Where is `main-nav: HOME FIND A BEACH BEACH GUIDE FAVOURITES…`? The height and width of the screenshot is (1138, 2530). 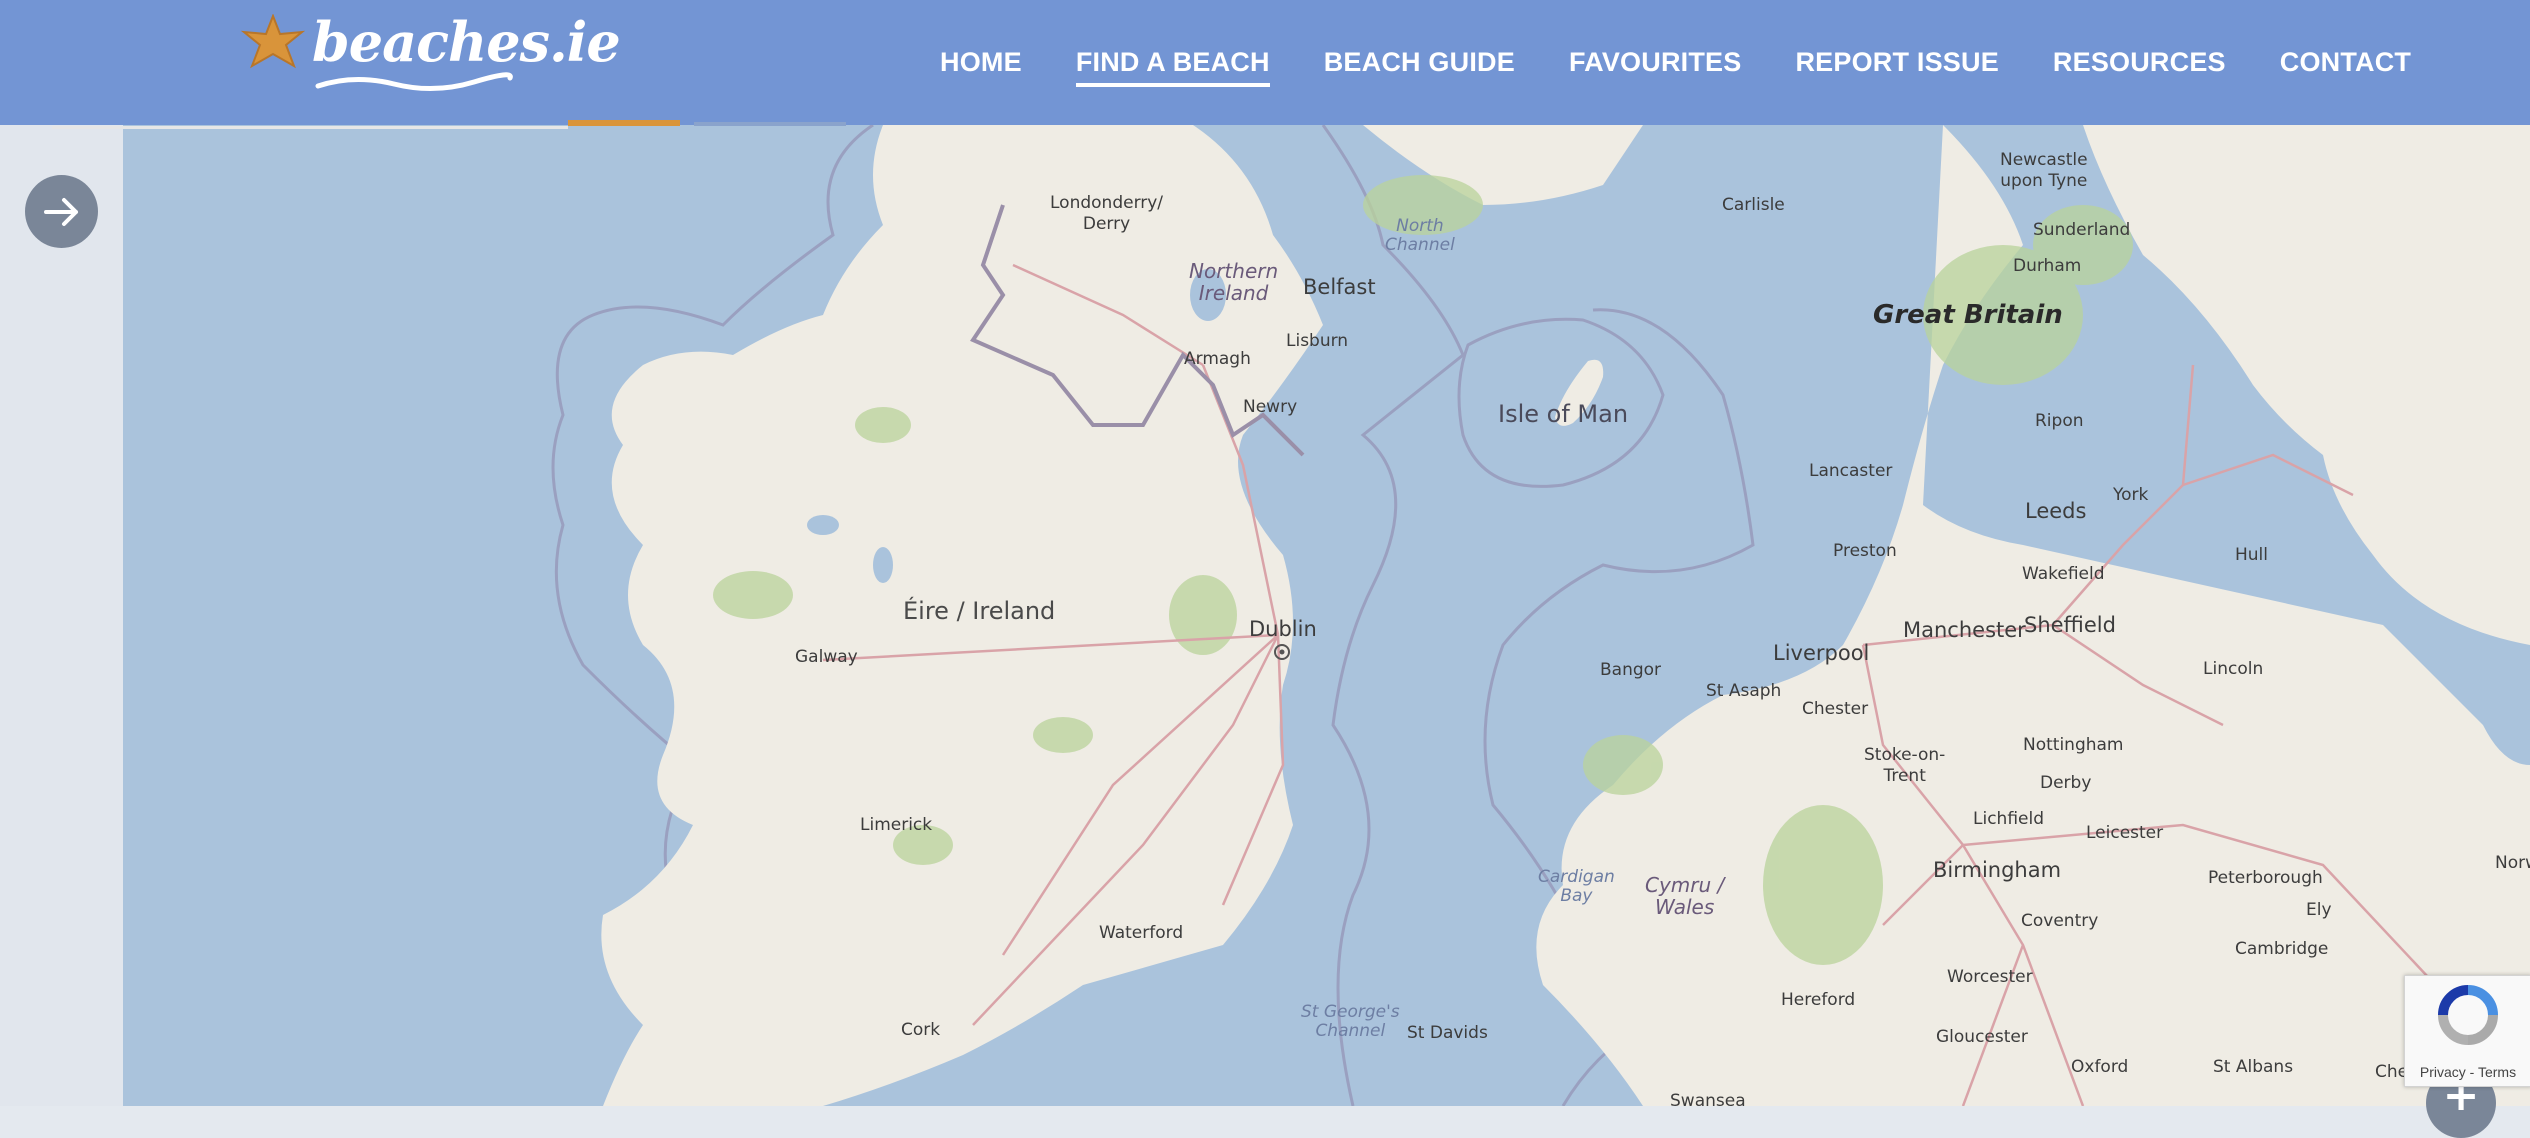 main-nav: HOME FIND A BEACH BEACH GUIDE FAVOURITES… is located at coordinates (1702, 62).